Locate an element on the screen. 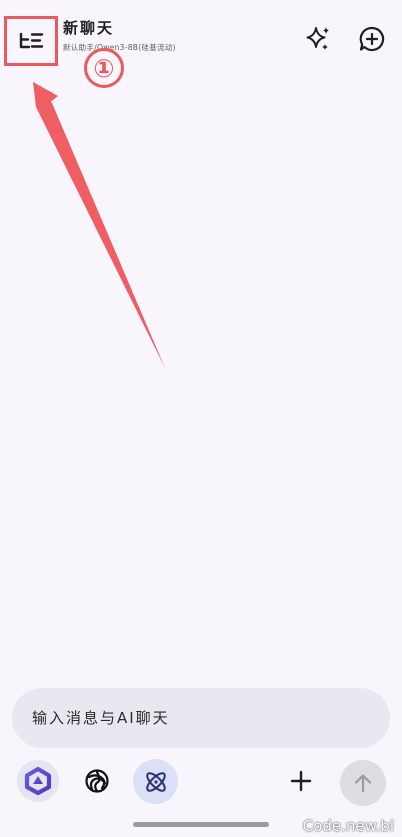  attach-button is located at coordinates (301, 781).